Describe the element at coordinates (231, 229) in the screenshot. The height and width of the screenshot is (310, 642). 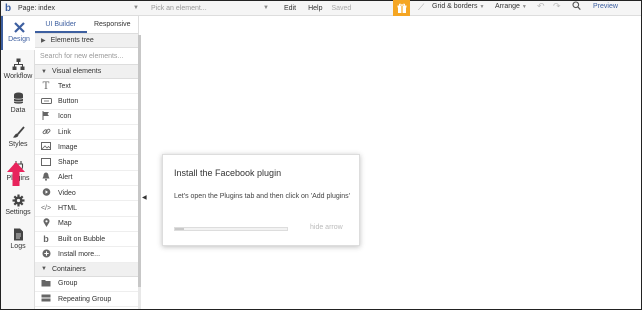
I see `popup-progress-bar` at that location.